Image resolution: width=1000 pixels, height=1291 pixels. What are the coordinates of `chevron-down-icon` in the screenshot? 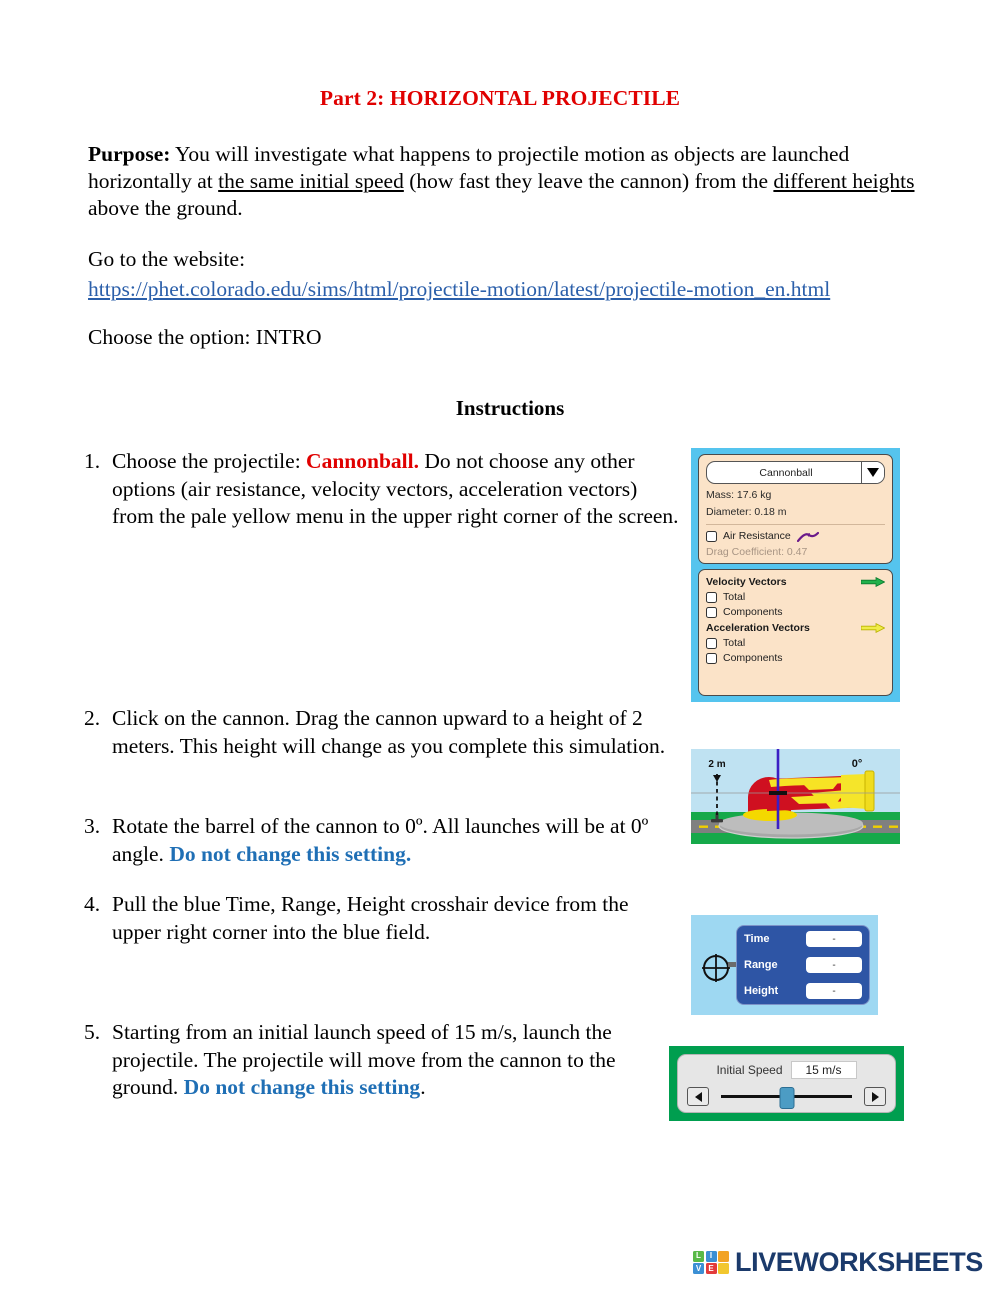 It's located at (872, 472).